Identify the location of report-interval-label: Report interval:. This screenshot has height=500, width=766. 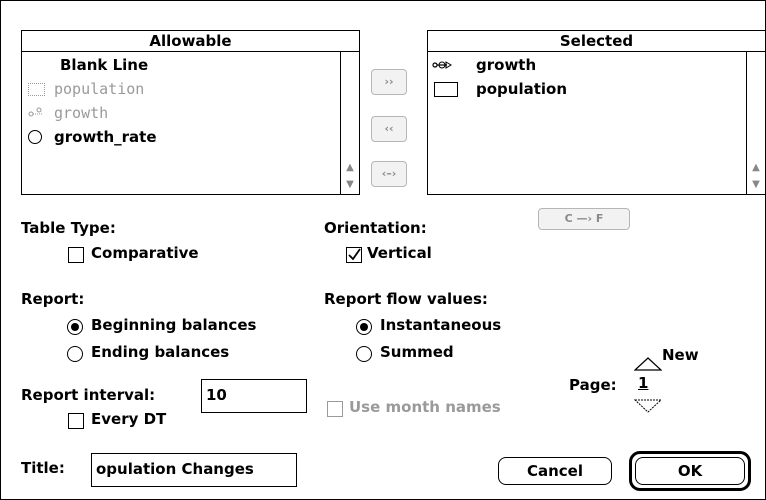
(88, 395).